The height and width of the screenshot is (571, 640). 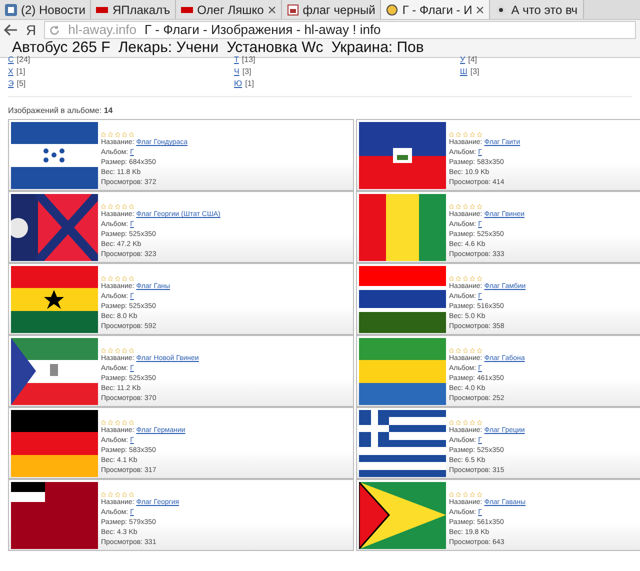 I want to click on browser-tab: Г - Флаги - И, so click(x=435, y=9).